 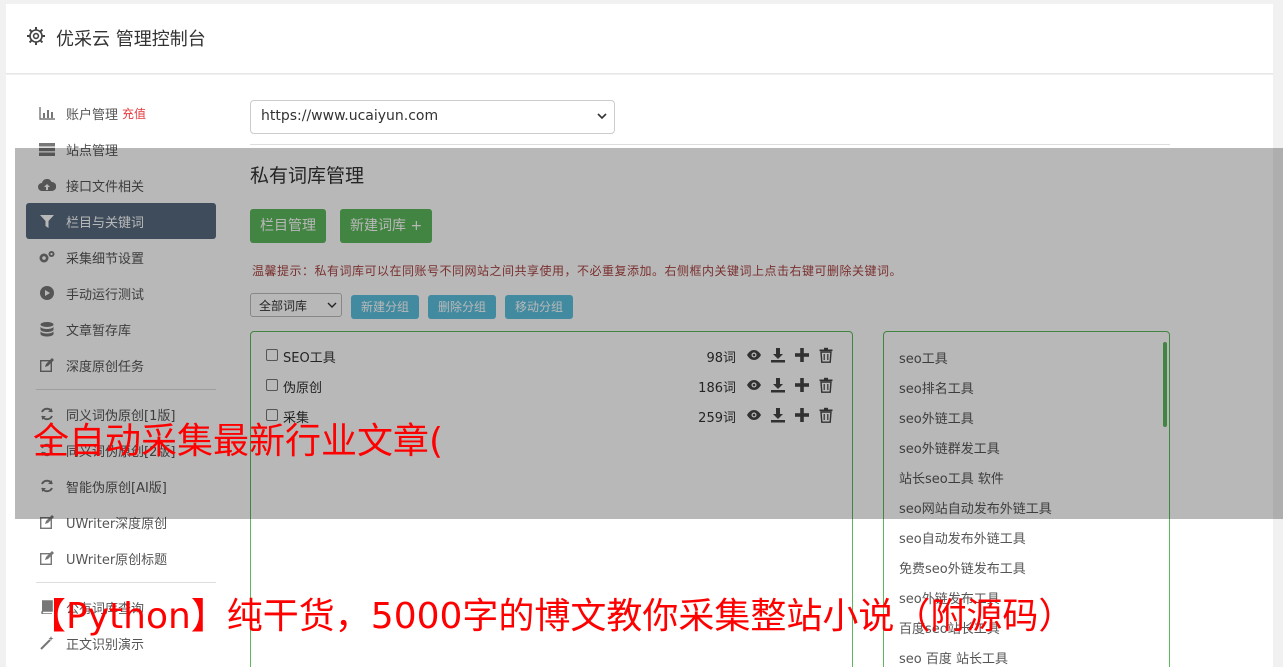 I want to click on recharge-link: 充值, so click(x=134, y=113).